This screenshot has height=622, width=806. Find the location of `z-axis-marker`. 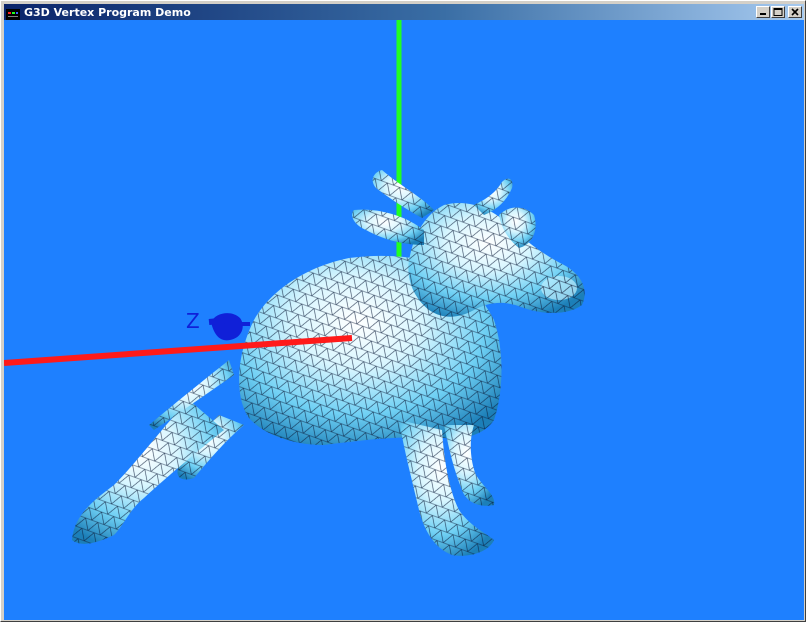

z-axis-marker is located at coordinates (229, 327).